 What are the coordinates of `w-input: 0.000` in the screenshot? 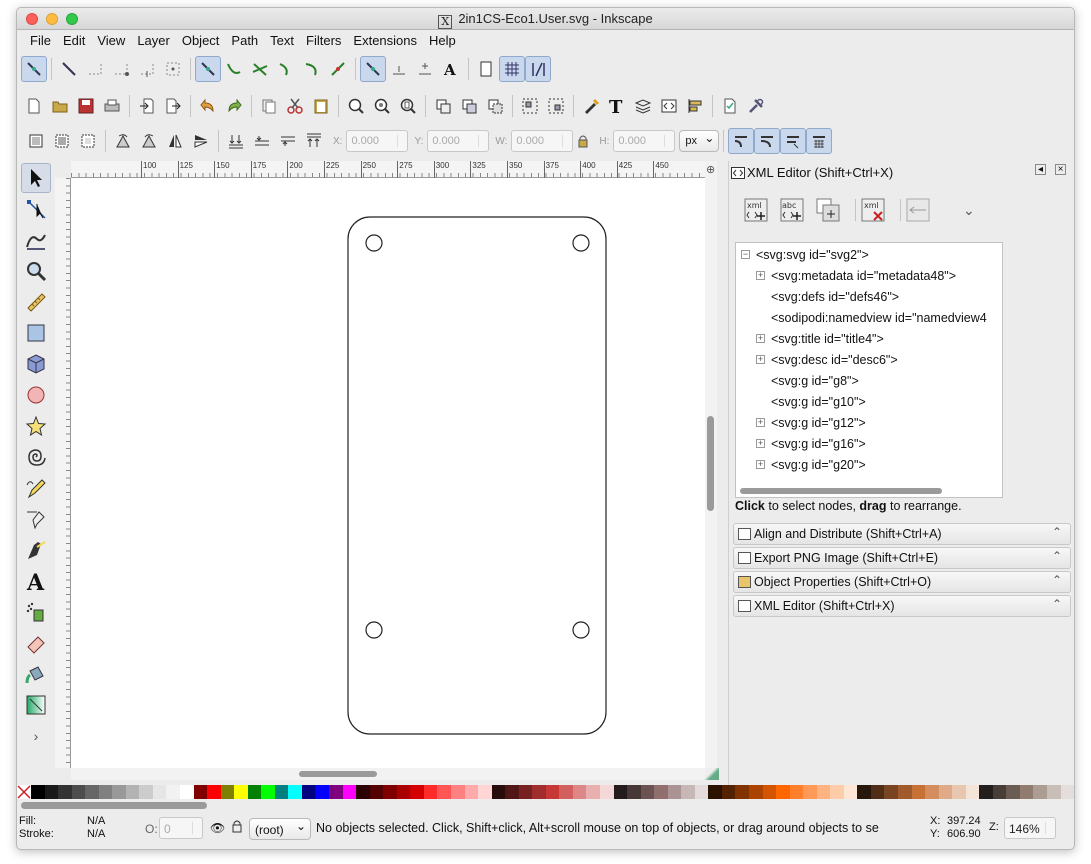 It's located at (542, 141).